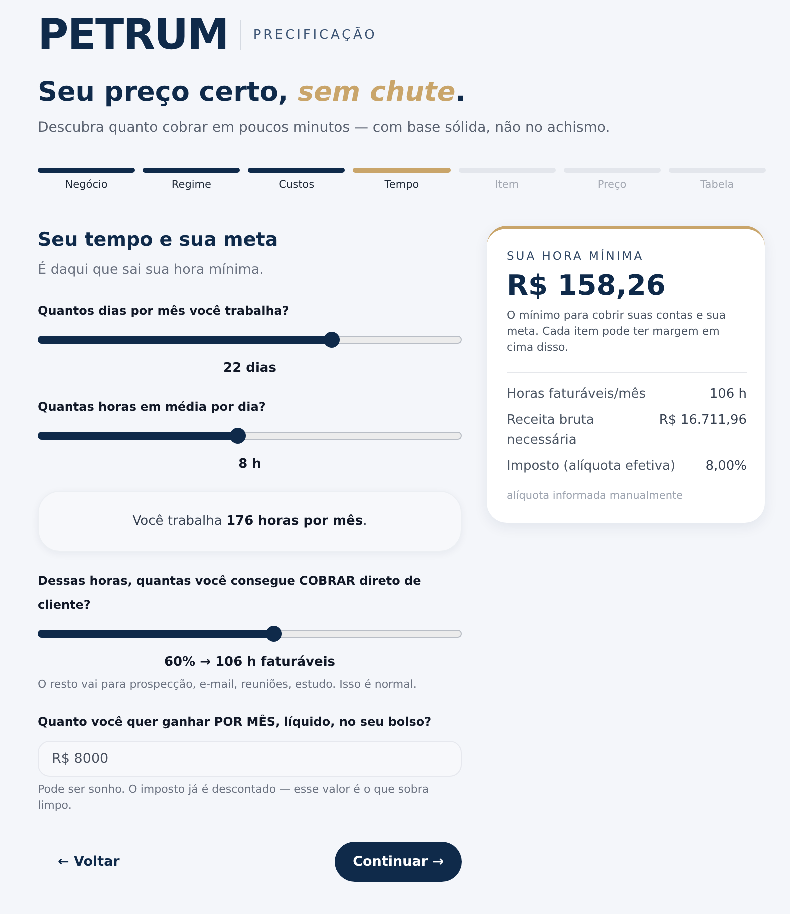 This screenshot has width=790, height=914. What do you see at coordinates (595, 496) in the screenshot?
I see `card-note: alíquota informada manualmente` at bounding box center [595, 496].